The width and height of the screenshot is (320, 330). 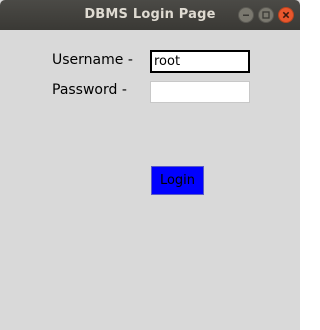 I want to click on password-input, so click(x=200, y=92).